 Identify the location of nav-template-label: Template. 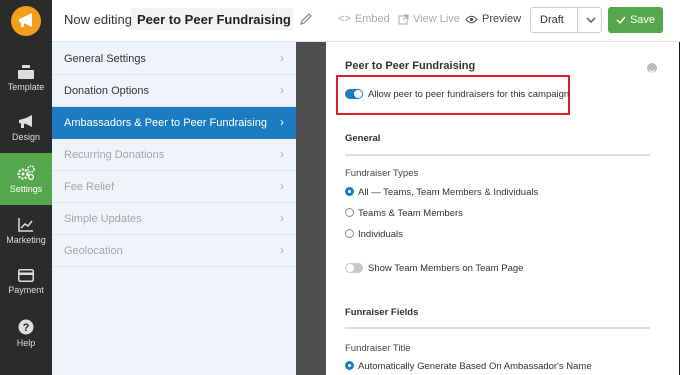
(26, 86).